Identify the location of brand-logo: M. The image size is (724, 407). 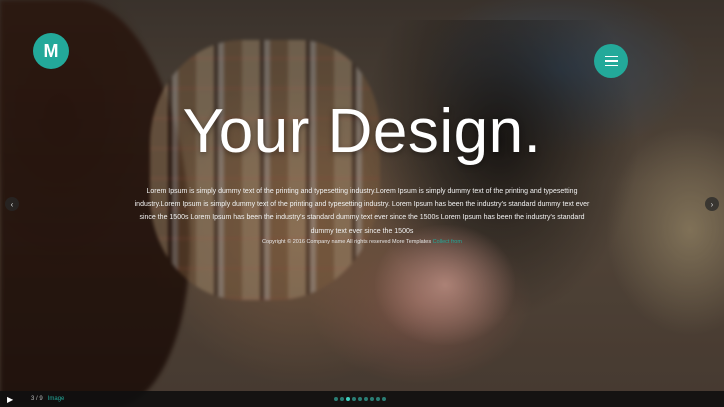
(51, 51).